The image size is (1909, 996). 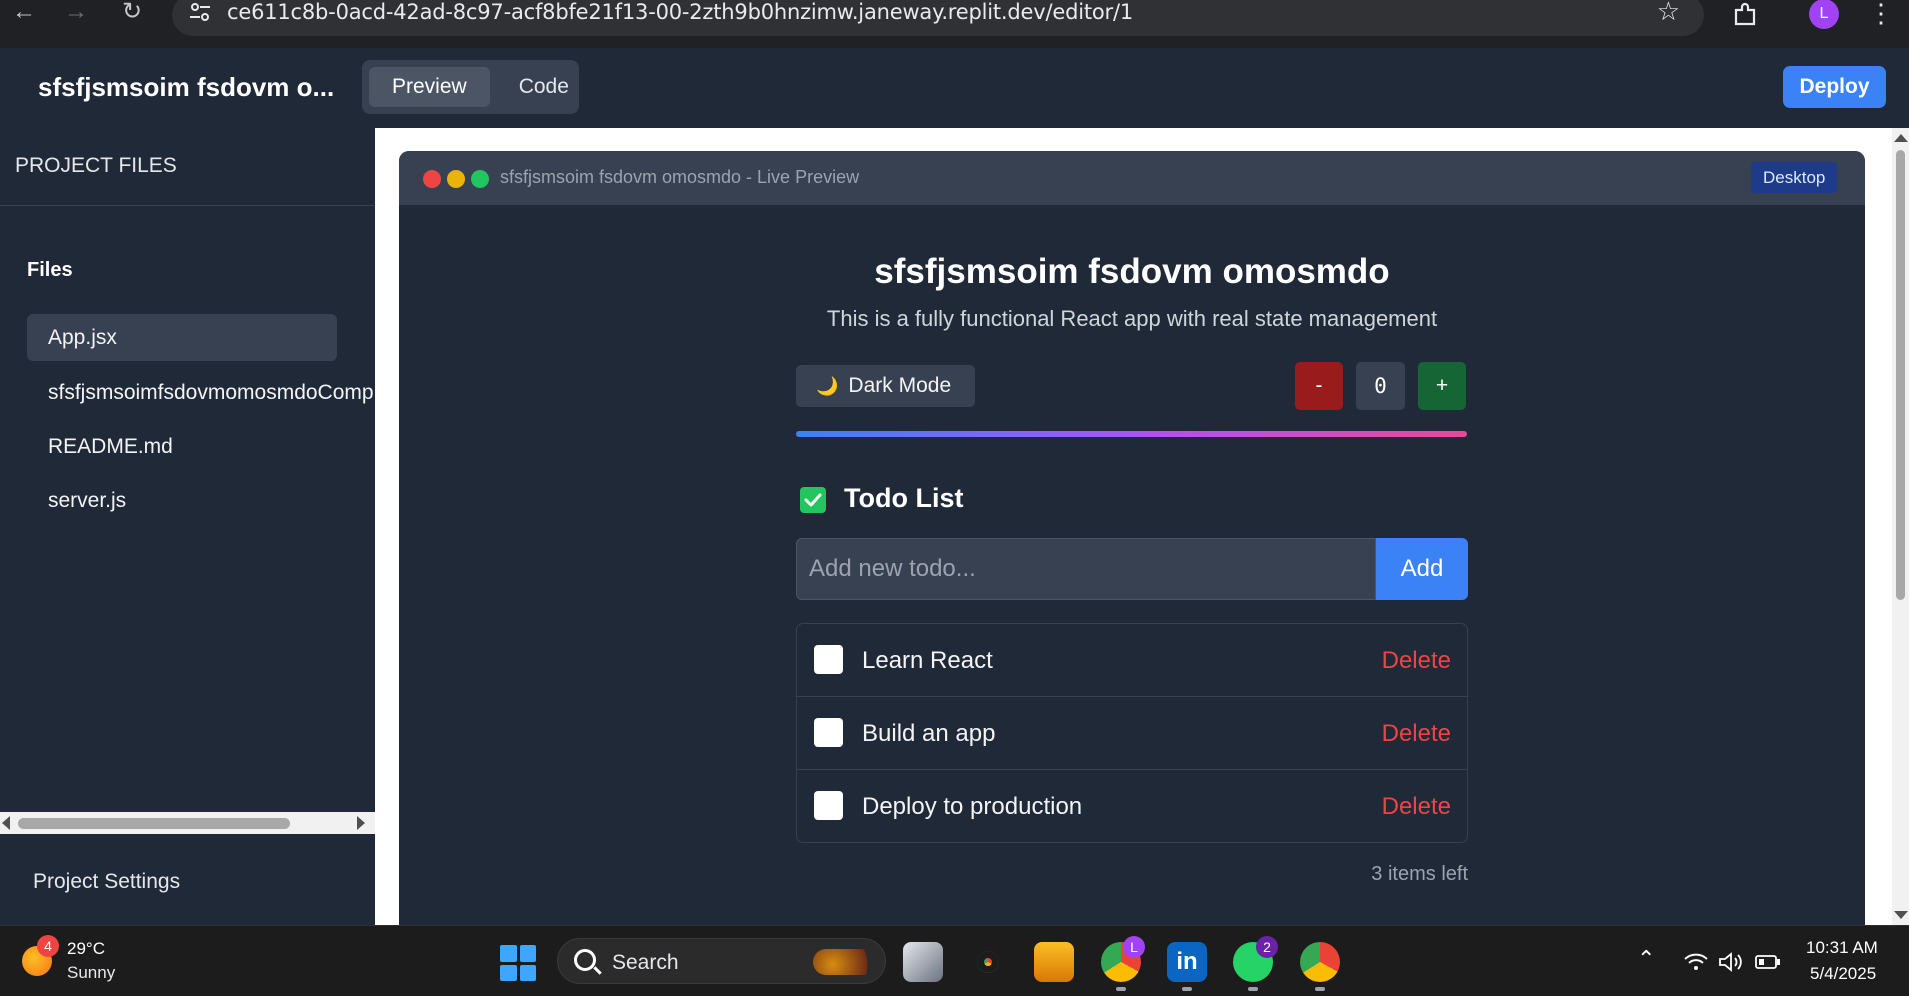 I want to click on device-badge: Desktop, so click(x=1794, y=177).